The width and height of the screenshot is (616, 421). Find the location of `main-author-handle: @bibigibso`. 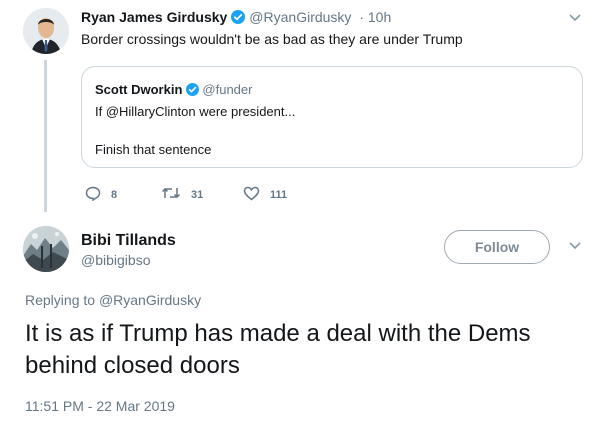

main-author-handle: @bibigibso is located at coordinates (115, 260).